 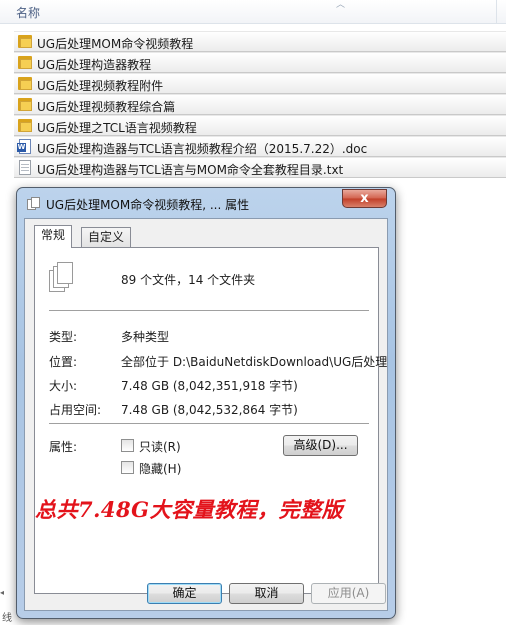 What do you see at coordinates (348, 593) in the screenshot?
I see `apply-button: 应用(A)` at bounding box center [348, 593].